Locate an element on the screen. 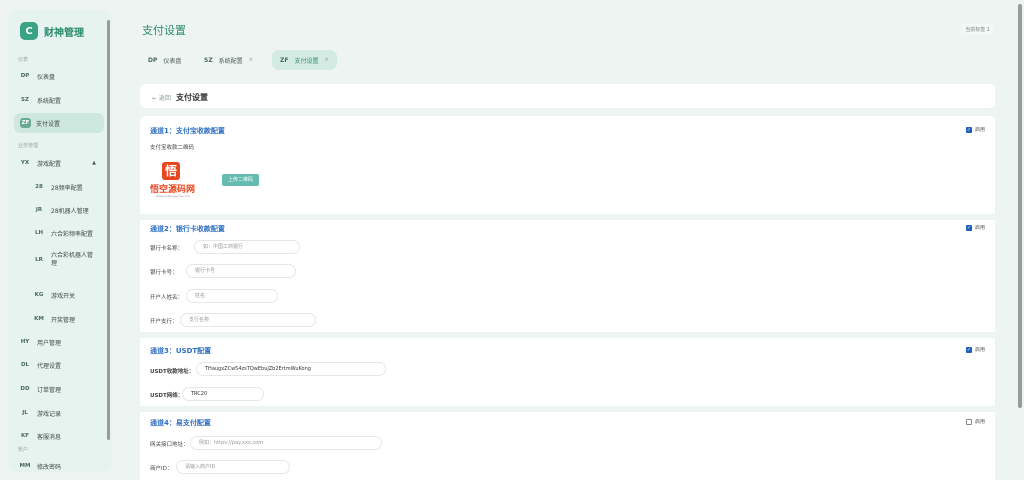 The height and width of the screenshot is (480, 1024). breadcrumb: ← 返回 支付设置 is located at coordinates (567, 96).